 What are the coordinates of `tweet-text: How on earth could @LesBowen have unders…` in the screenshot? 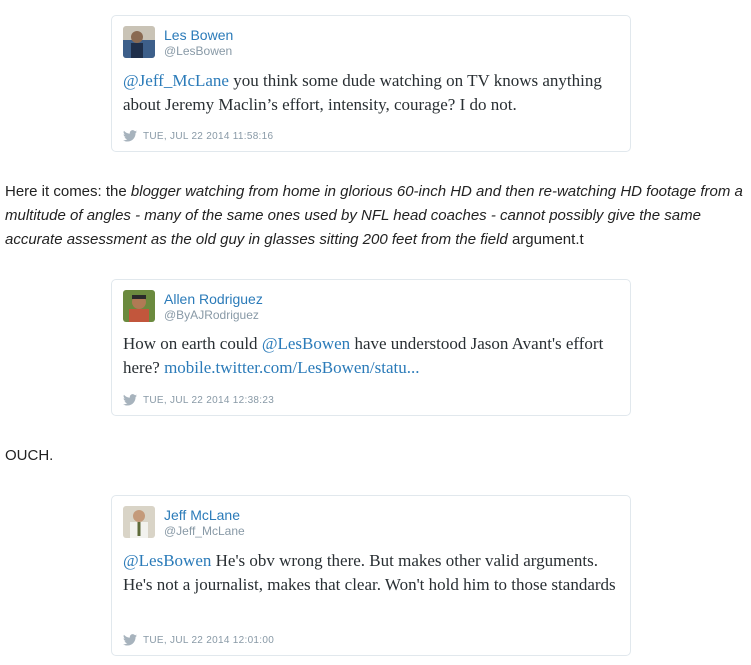 It's located at (369, 356).